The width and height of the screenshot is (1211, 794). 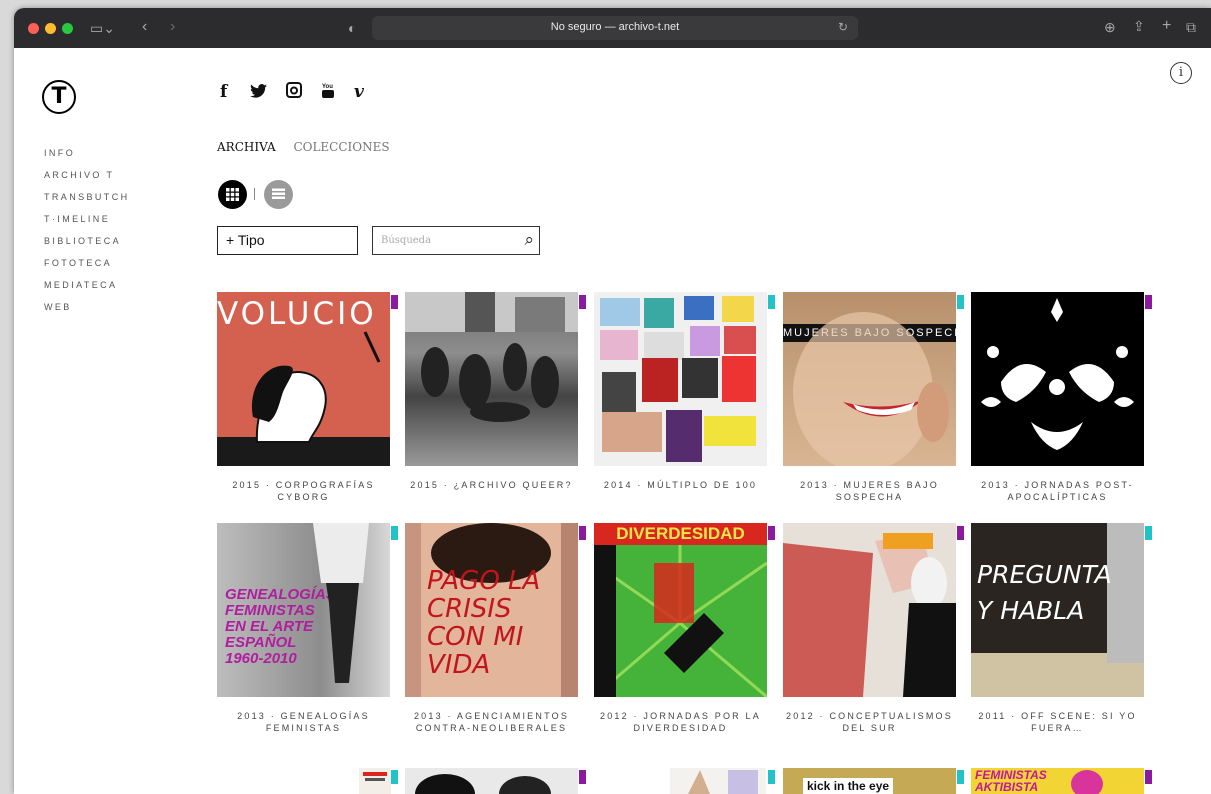 I want to click on thumb-text: PAGO LA CRISIS CON MI VIDA, so click(x=484, y=623).